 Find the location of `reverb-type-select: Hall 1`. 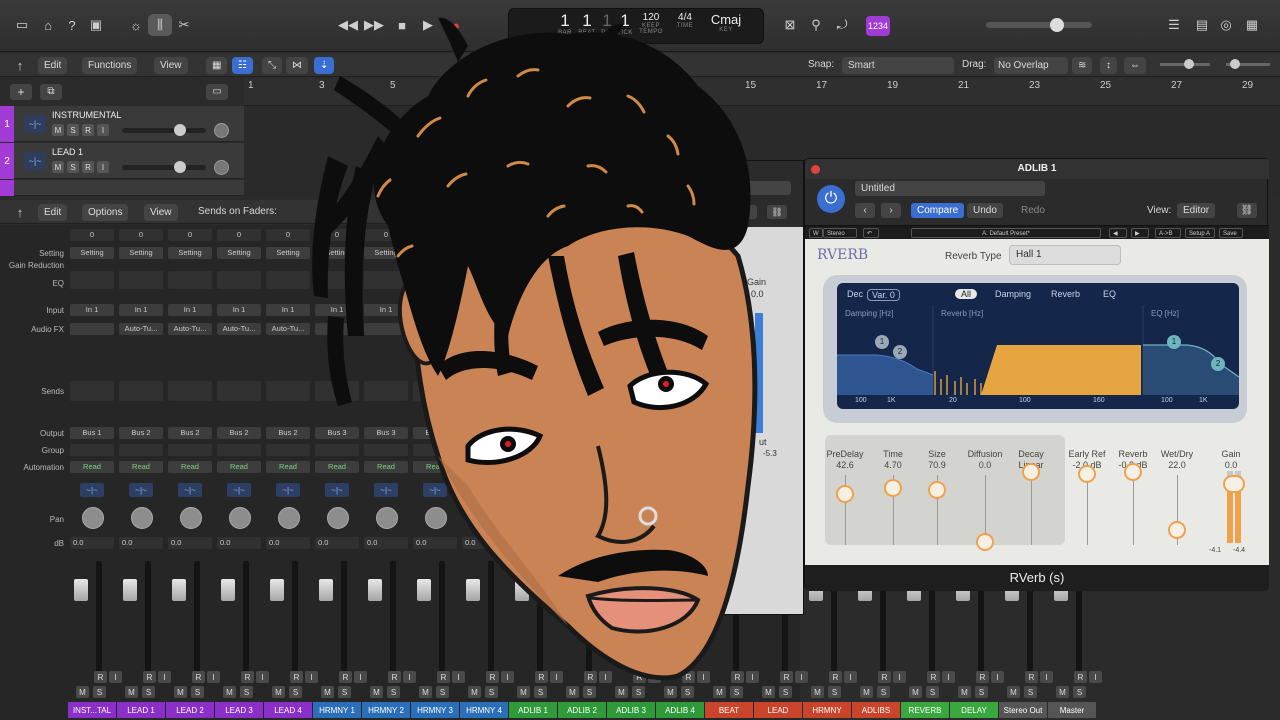

reverb-type-select: Hall 1 is located at coordinates (1065, 255).